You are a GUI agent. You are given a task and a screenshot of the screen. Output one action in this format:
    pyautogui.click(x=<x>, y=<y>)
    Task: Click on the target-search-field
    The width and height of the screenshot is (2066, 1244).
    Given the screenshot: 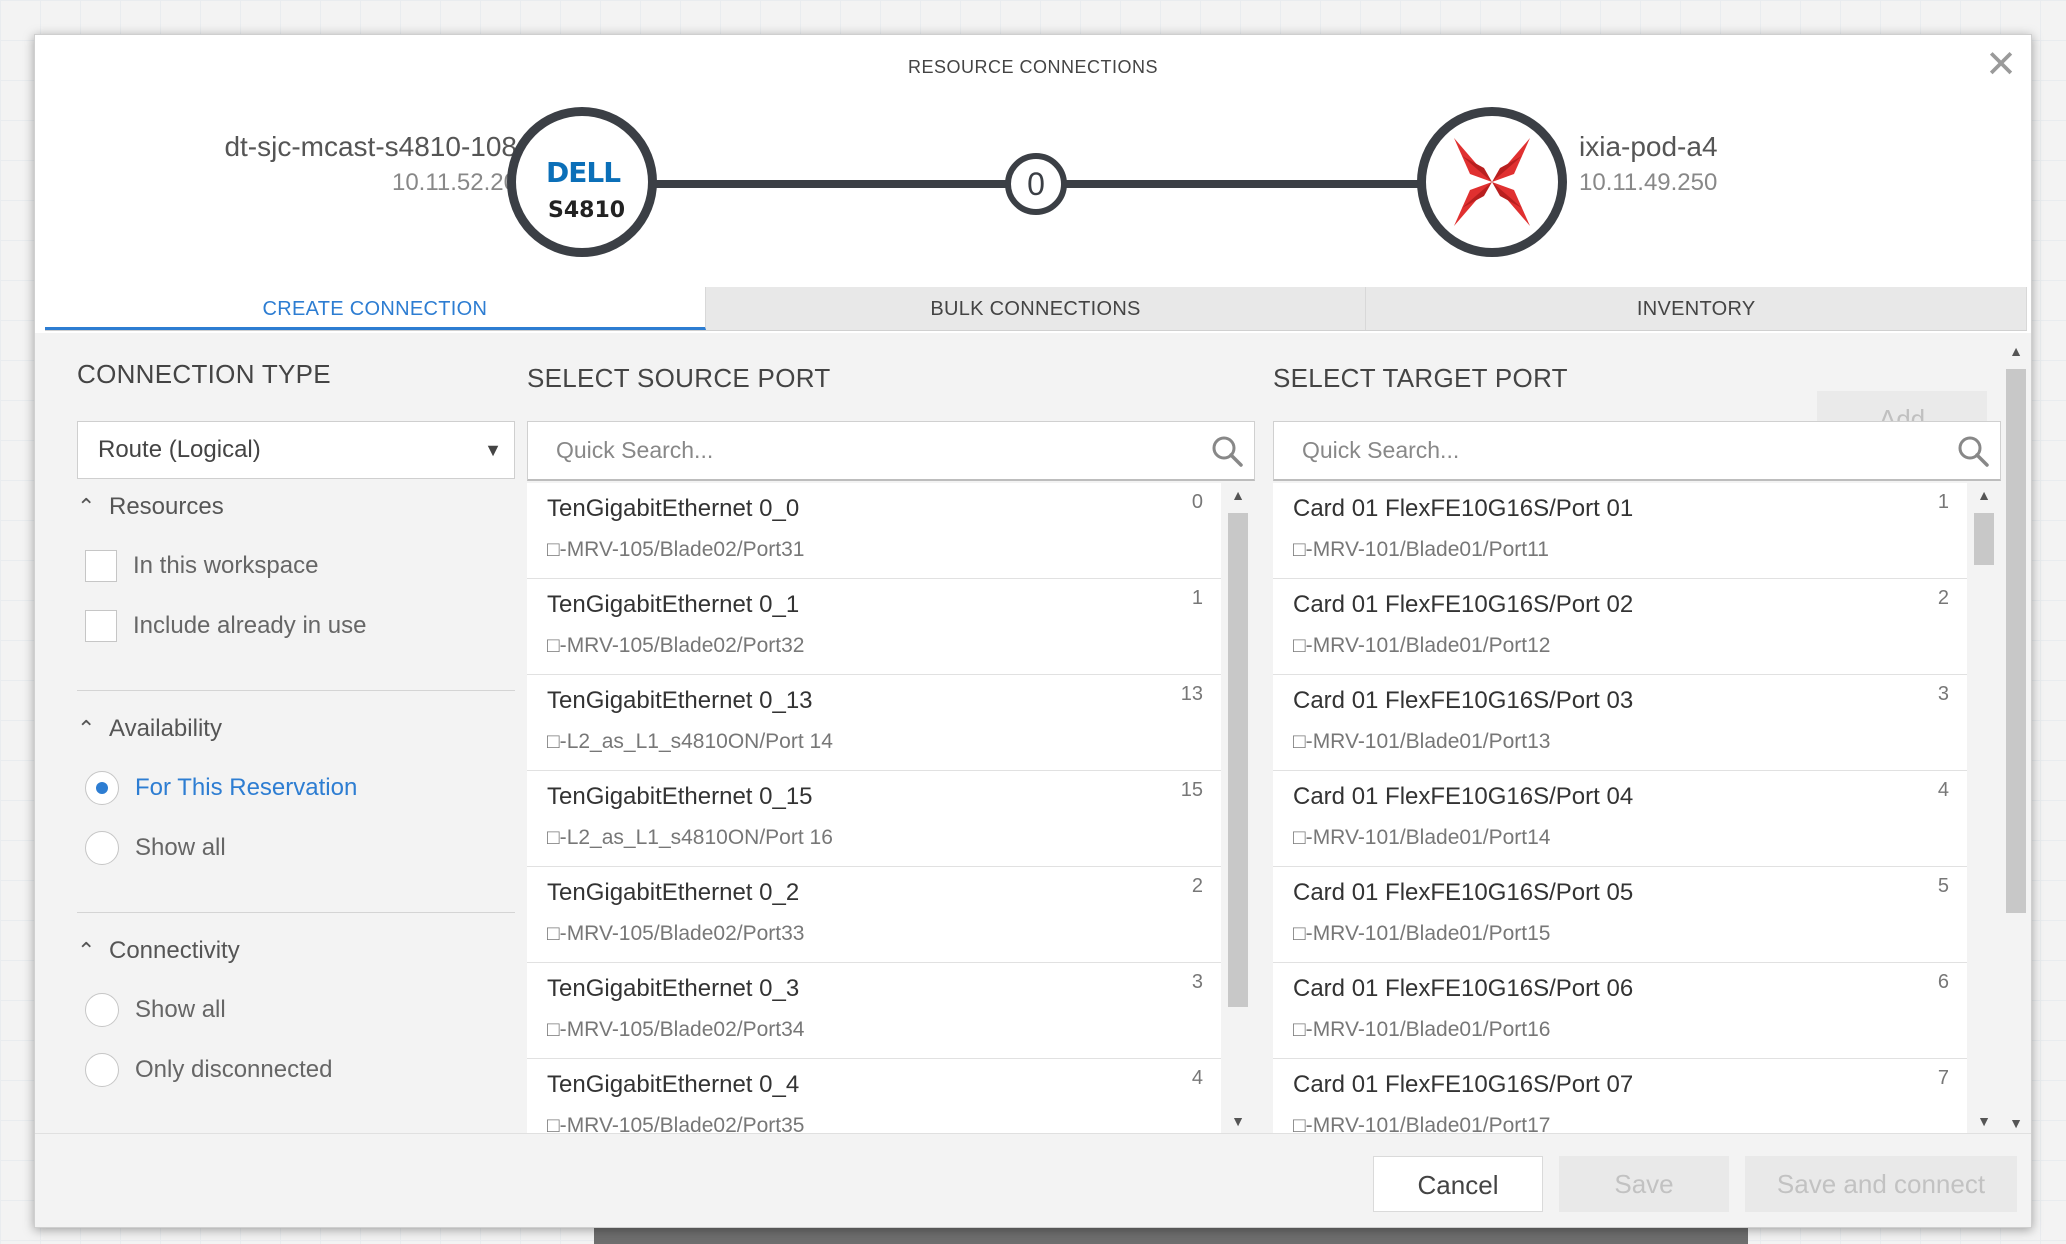 What is the action you would take?
    pyautogui.click(x=1637, y=451)
    